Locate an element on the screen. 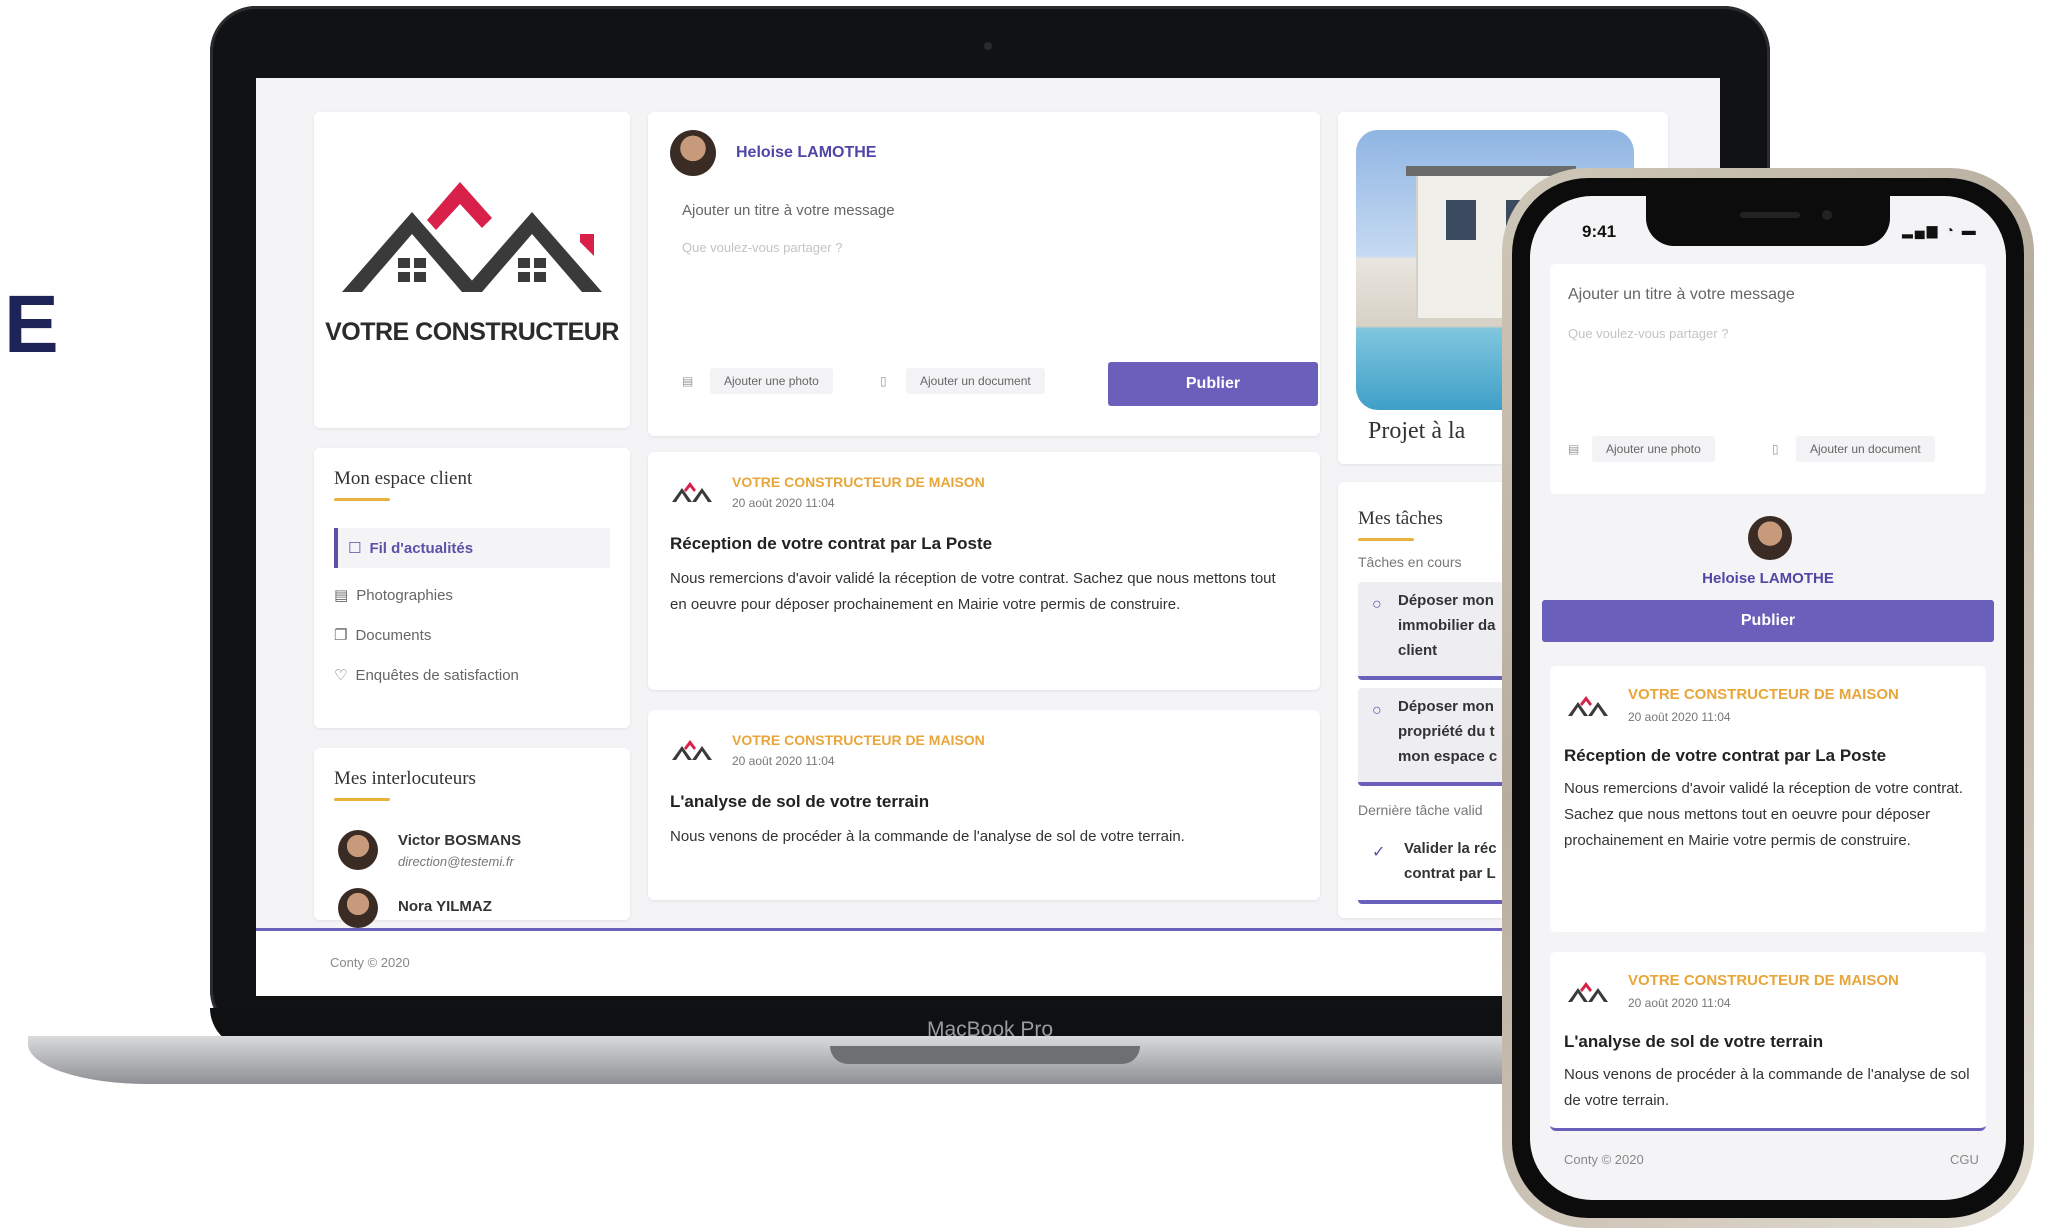 The width and height of the screenshot is (2048, 1228). menu-item-label: Documents is located at coordinates (393, 635).